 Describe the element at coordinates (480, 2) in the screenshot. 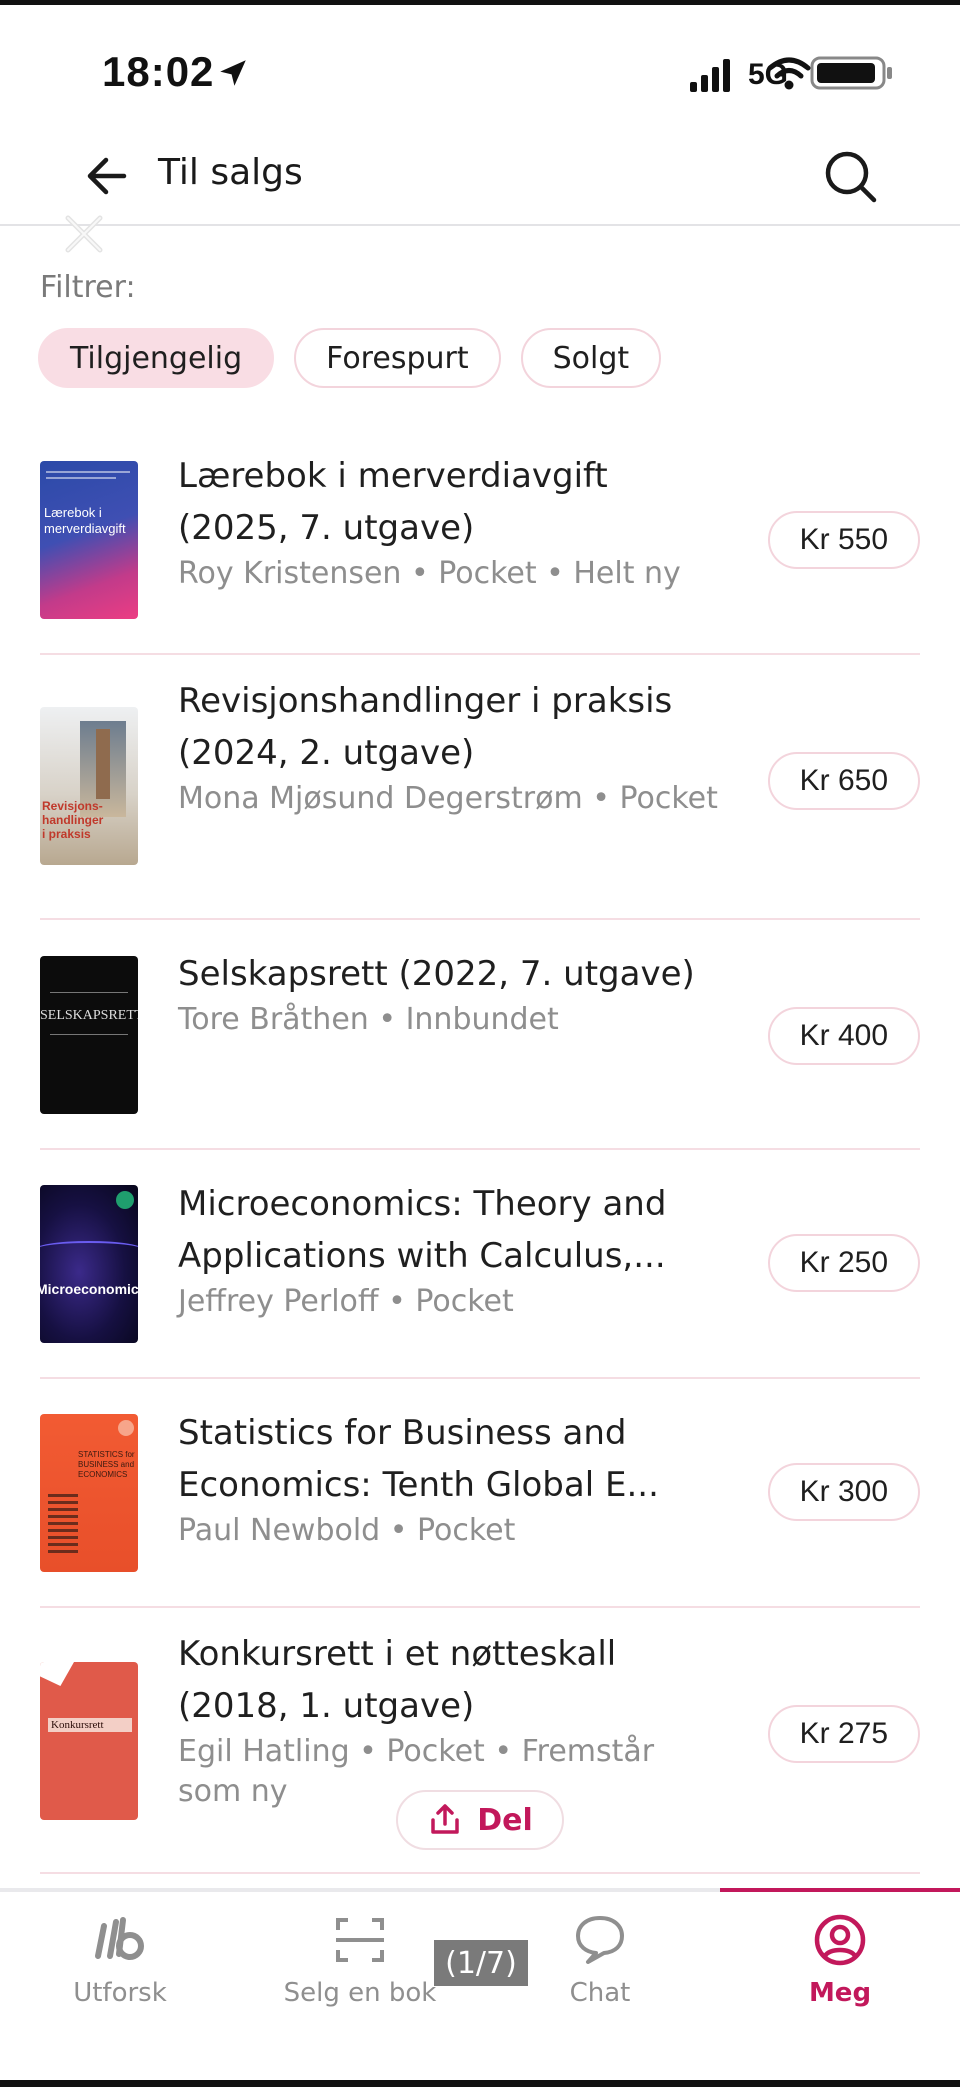

I see `screen-top-edge` at that location.